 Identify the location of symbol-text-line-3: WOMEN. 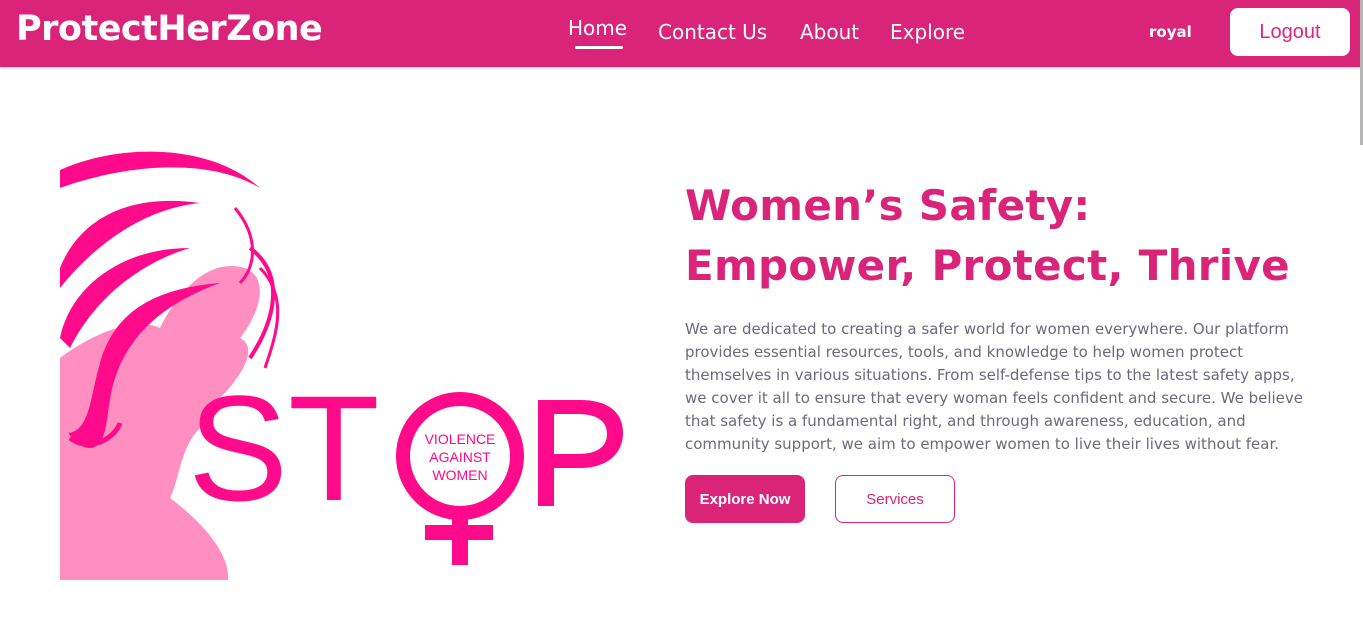
(459, 475).